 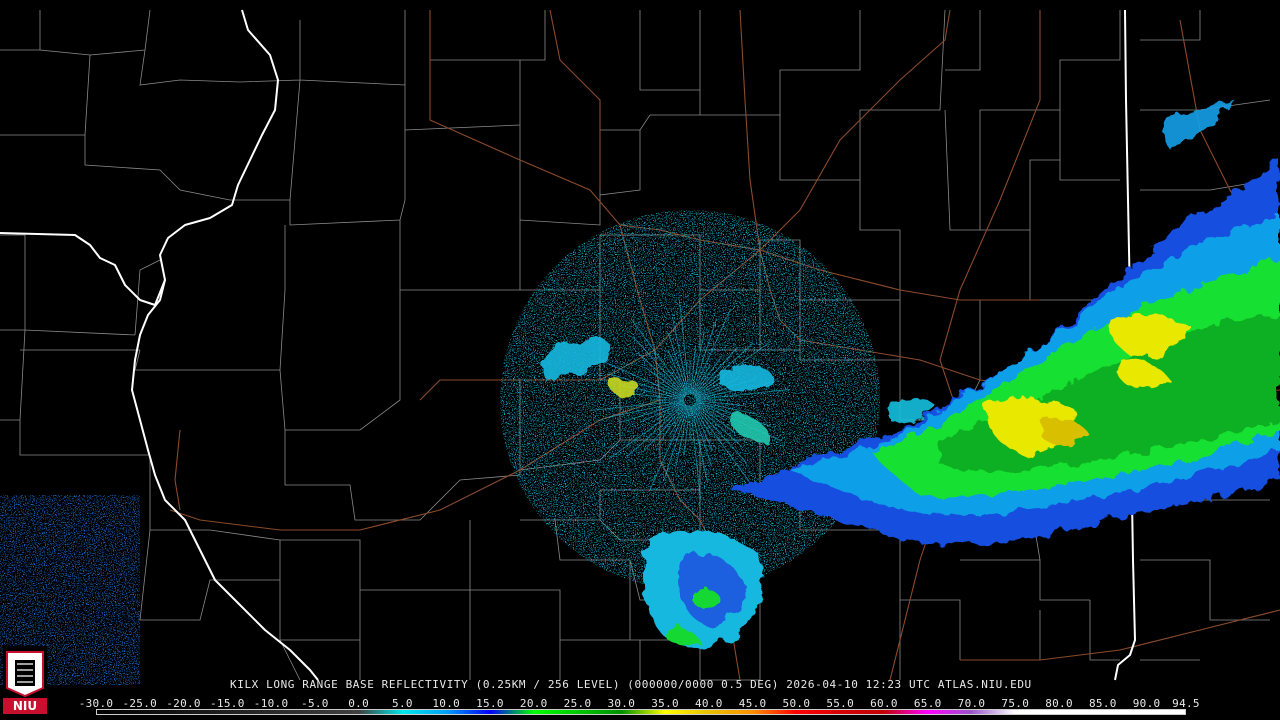 I want to click on product-name: LONG RANGE BASE REFLECTIVITY, so click(x=367, y=684).